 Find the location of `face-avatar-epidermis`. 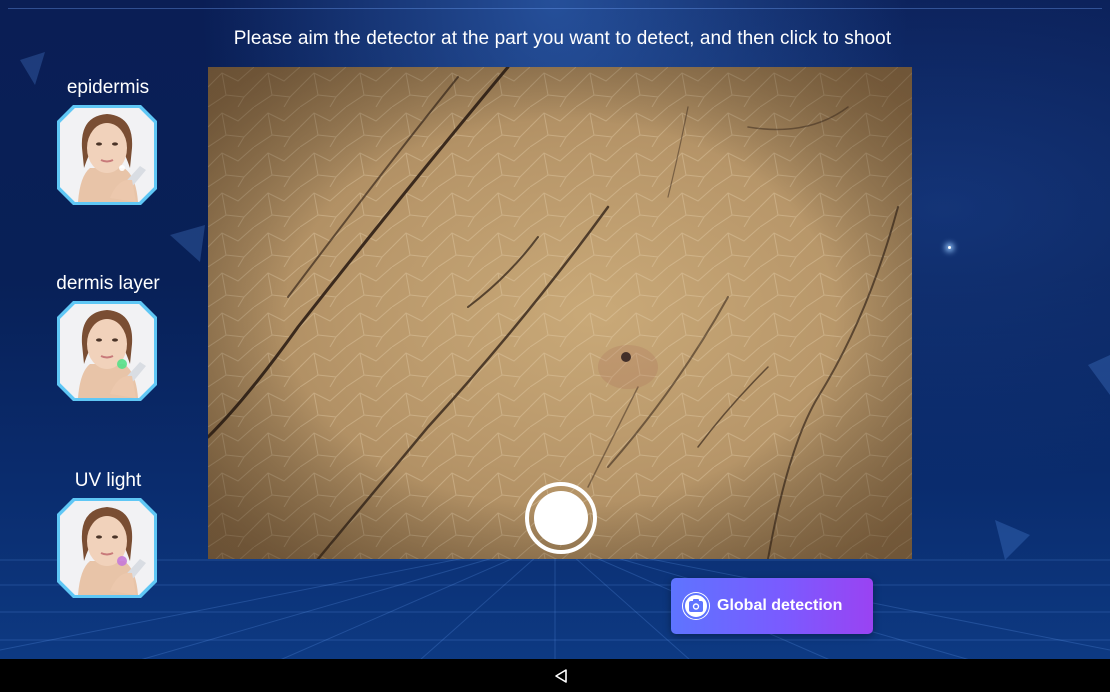

face-avatar-epidermis is located at coordinates (107, 155).